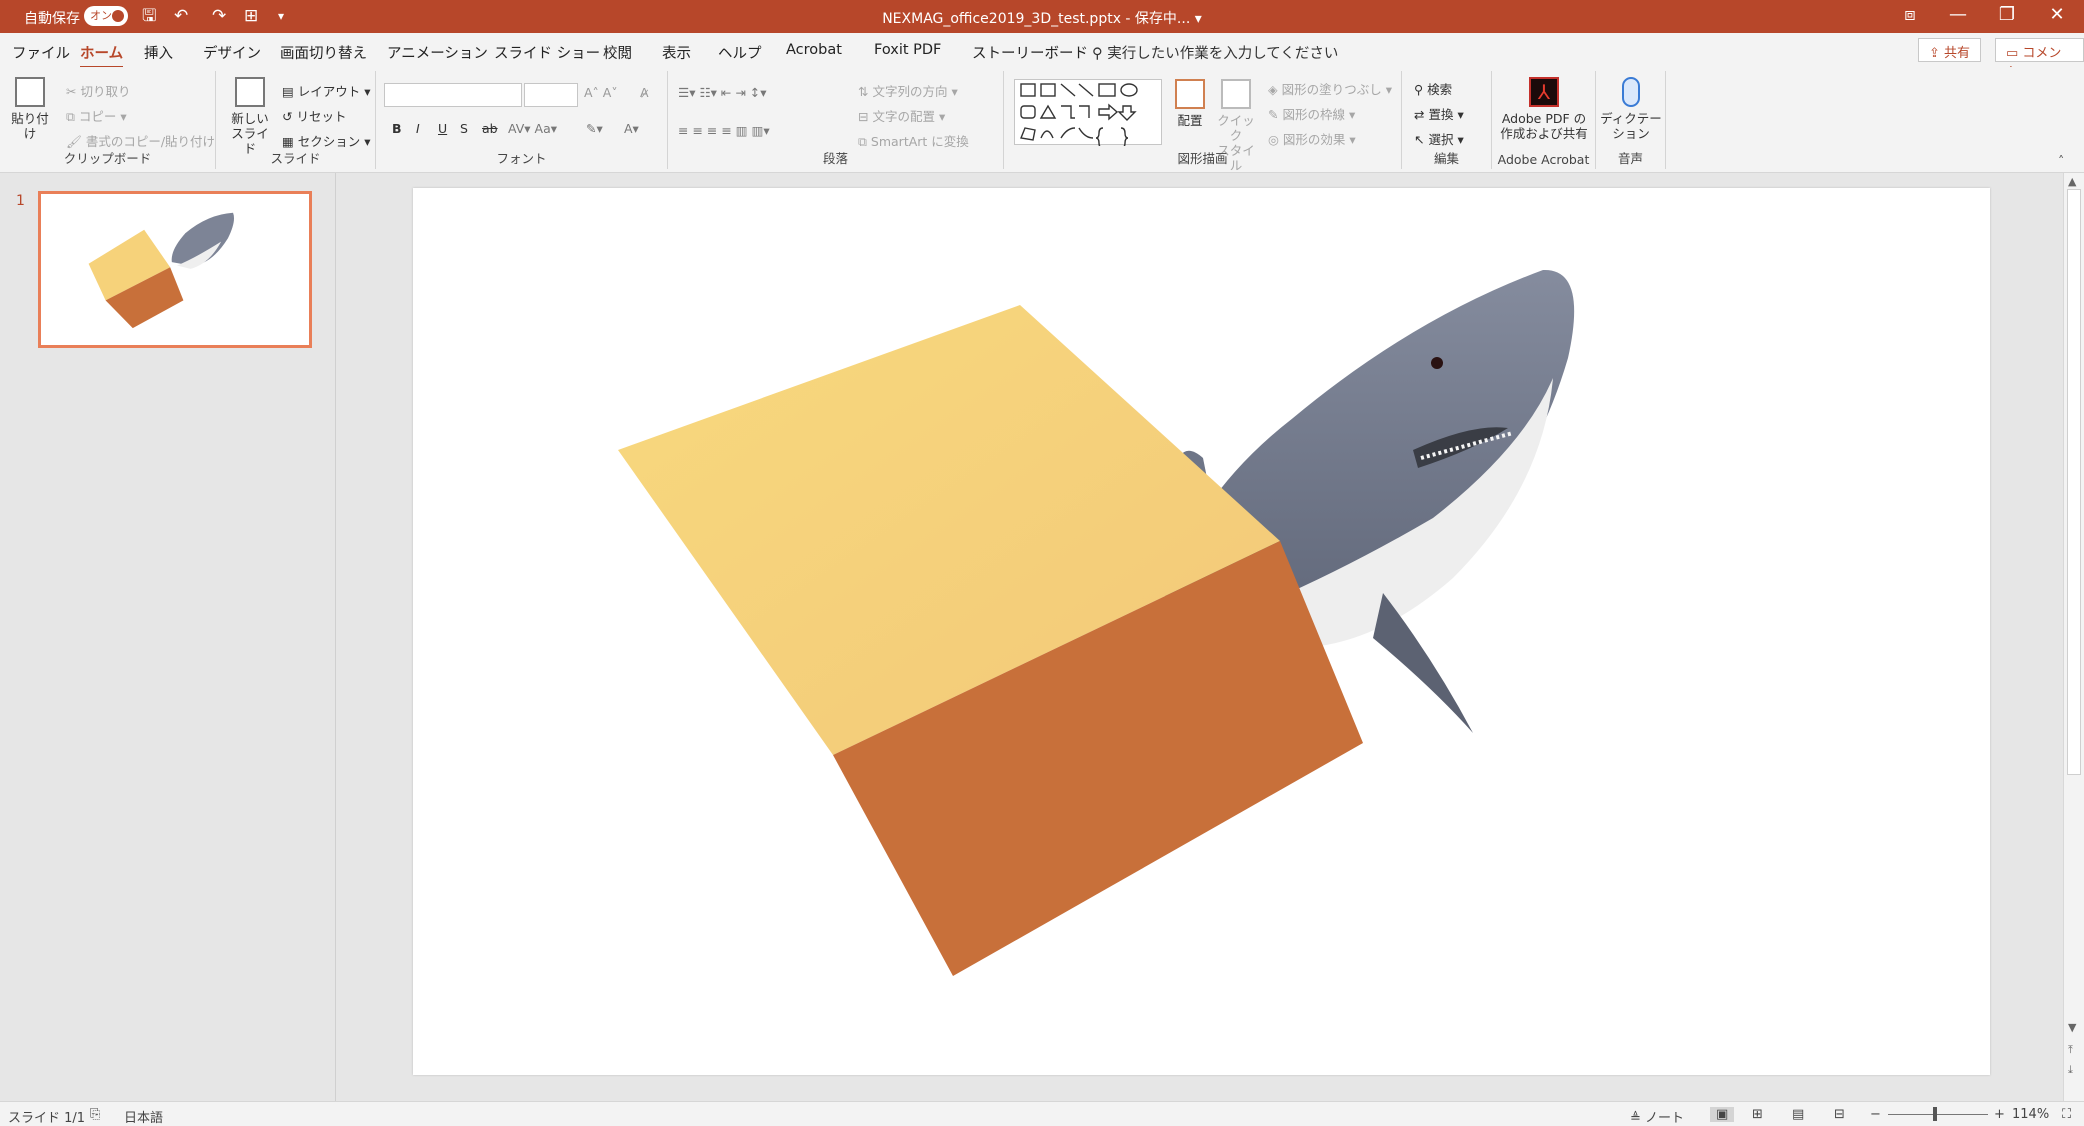 This screenshot has height=1126, width=2084. What do you see at coordinates (2066, 1114) in the screenshot?
I see `fit-slide-icon: ⛶` at bounding box center [2066, 1114].